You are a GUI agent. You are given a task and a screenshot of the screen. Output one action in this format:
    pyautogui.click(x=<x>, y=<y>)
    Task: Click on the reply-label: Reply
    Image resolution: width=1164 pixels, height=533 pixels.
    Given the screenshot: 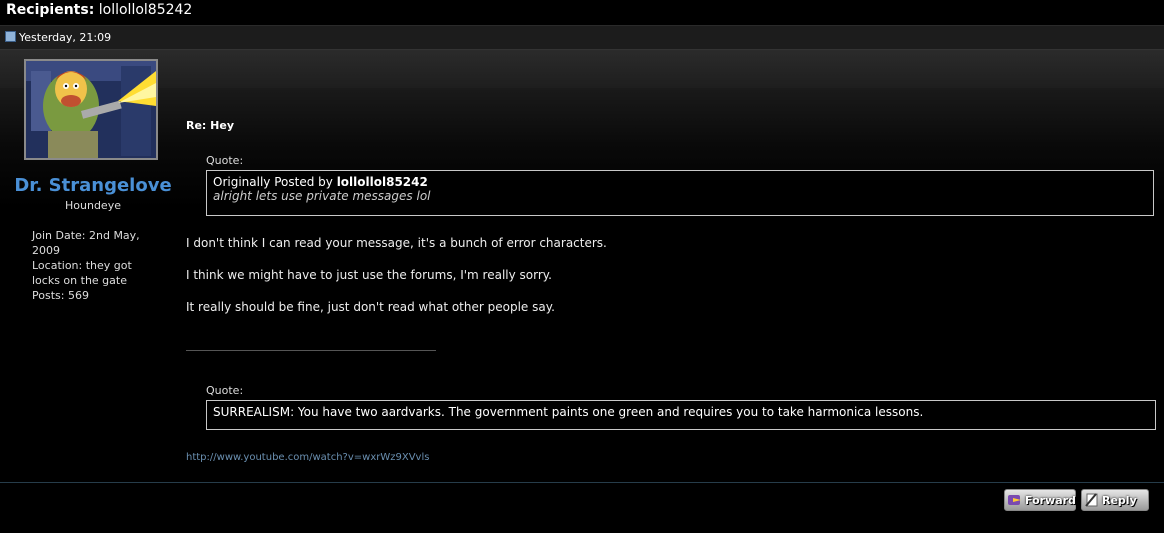 What is the action you would take?
    pyautogui.click(x=1119, y=500)
    